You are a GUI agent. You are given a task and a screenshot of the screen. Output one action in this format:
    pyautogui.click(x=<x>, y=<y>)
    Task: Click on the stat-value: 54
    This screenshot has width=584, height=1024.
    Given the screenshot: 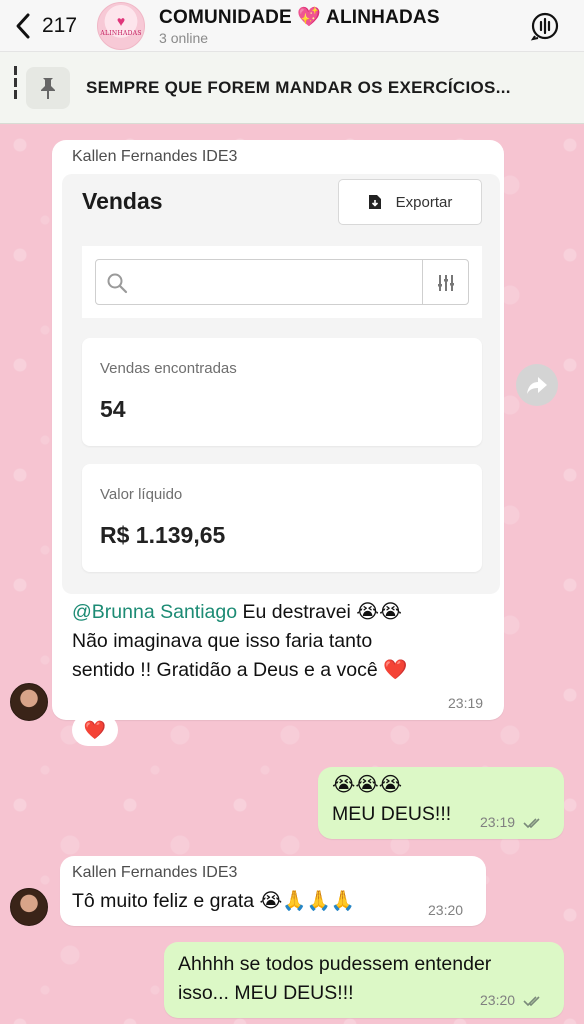 What is the action you would take?
    pyautogui.click(x=113, y=409)
    